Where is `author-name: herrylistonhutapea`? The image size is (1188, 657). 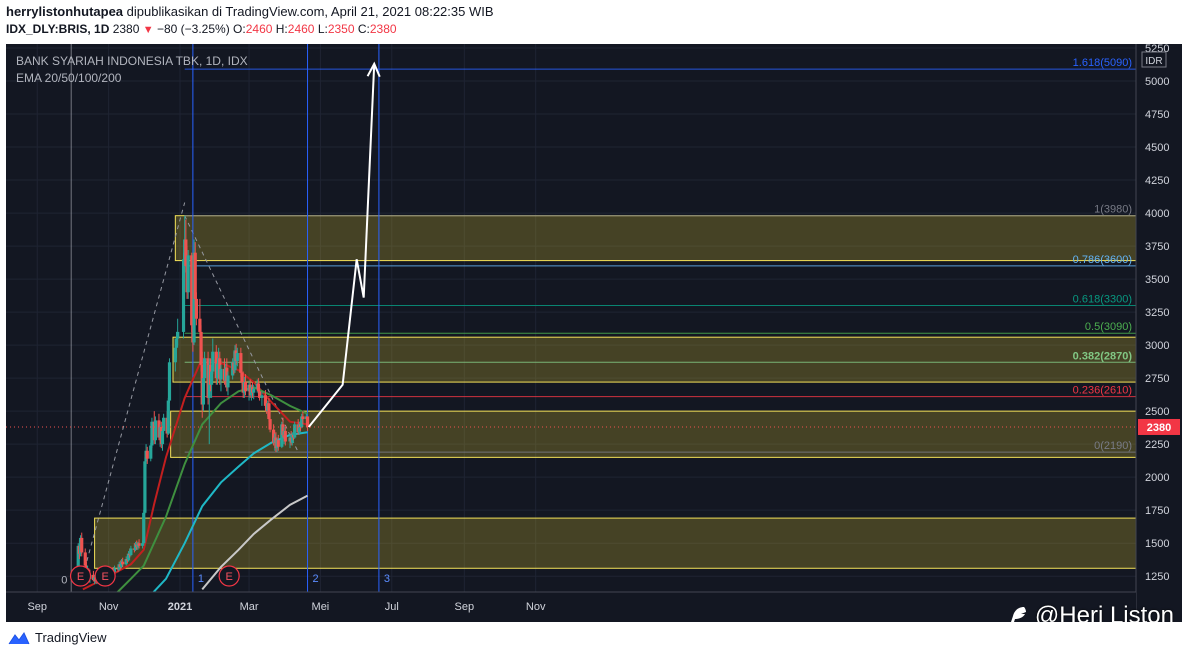
author-name: herrylistonhutapea is located at coordinates (64, 11).